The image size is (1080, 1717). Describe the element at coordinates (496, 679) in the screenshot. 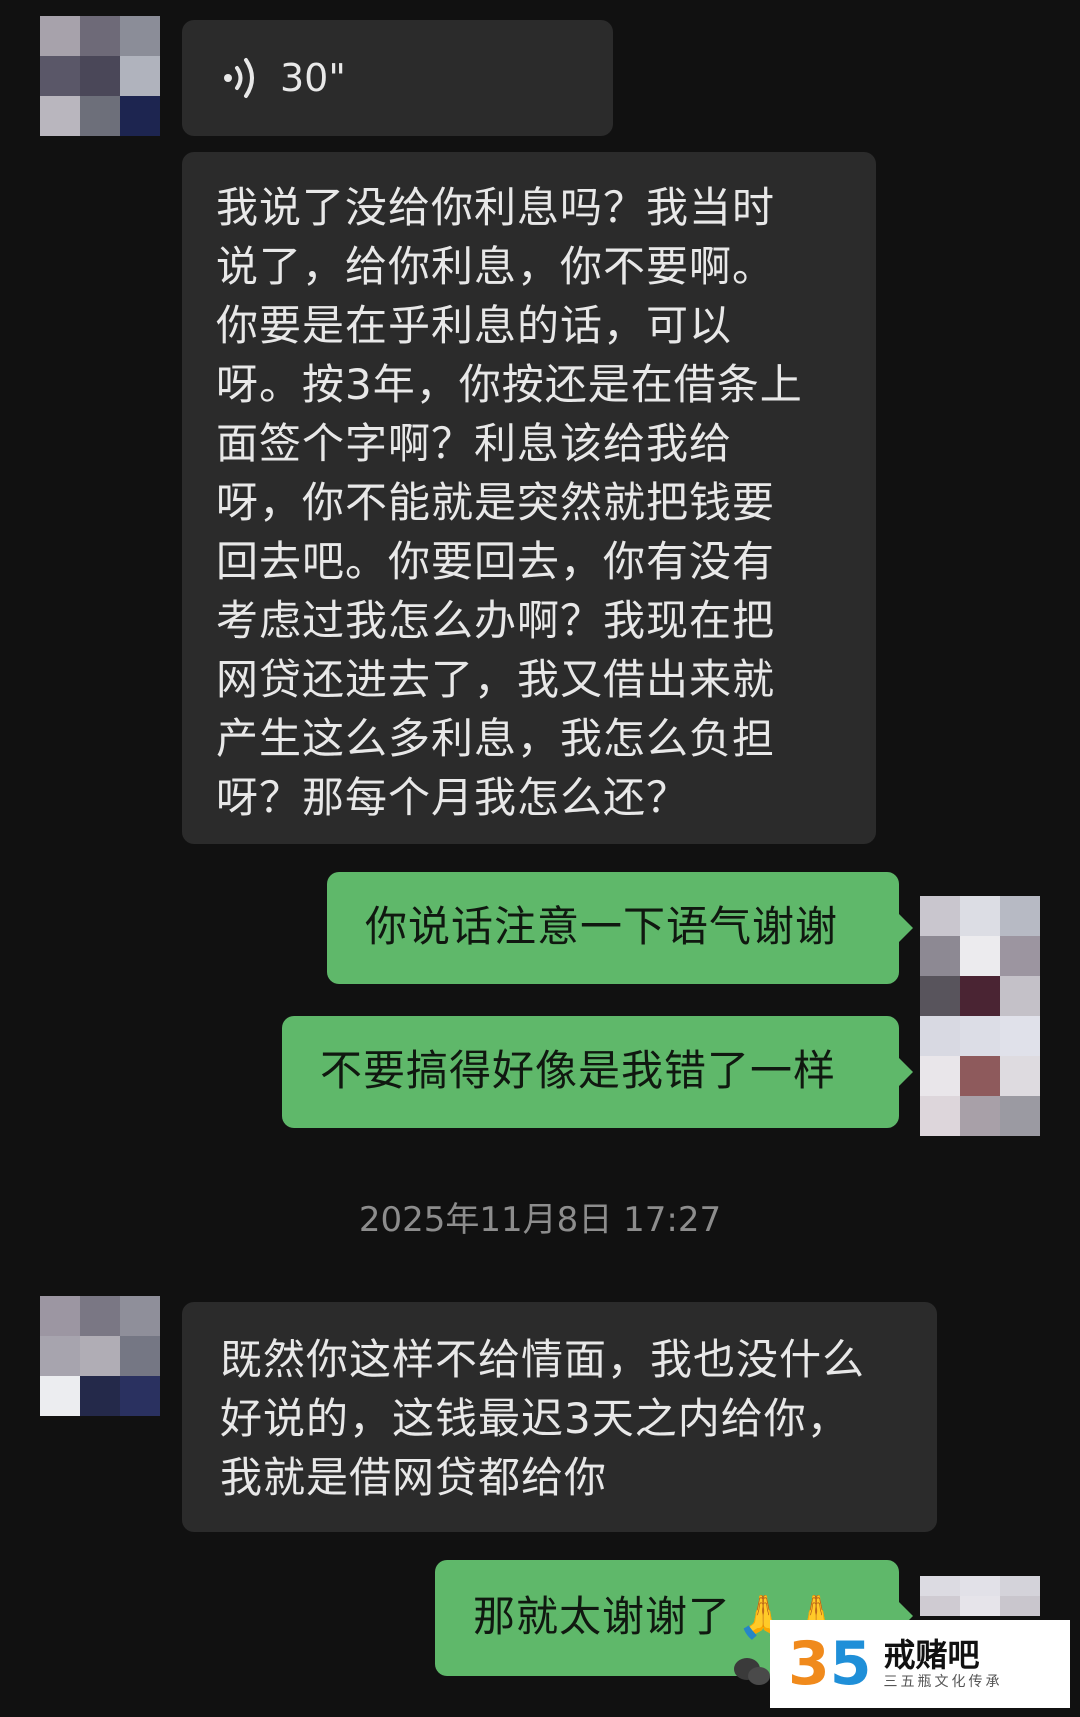

I see `message-line: 网贷还进去了，我又借出来就` at that location.